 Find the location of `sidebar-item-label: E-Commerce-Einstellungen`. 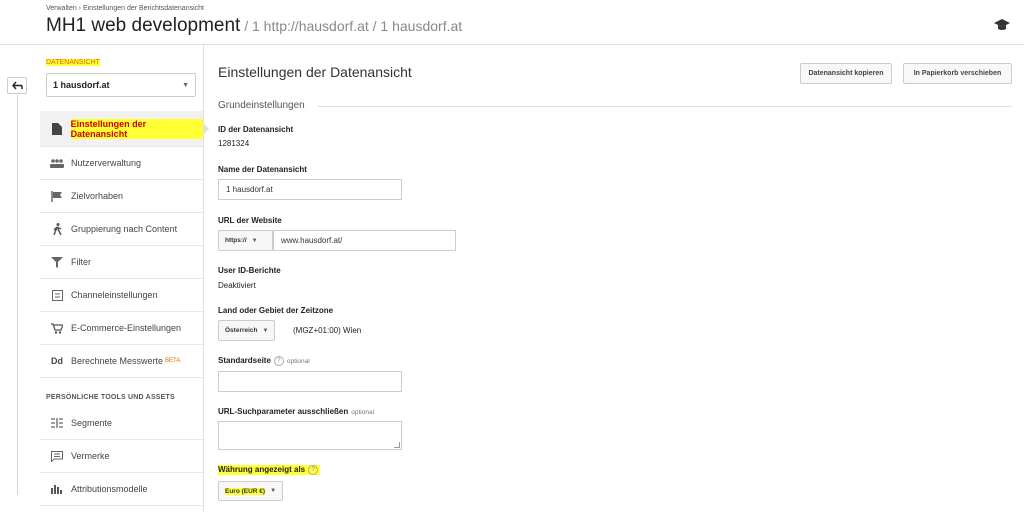

sidebar-item-label: E-Commerce-Einstellungen is located at coordinates (126, 328).